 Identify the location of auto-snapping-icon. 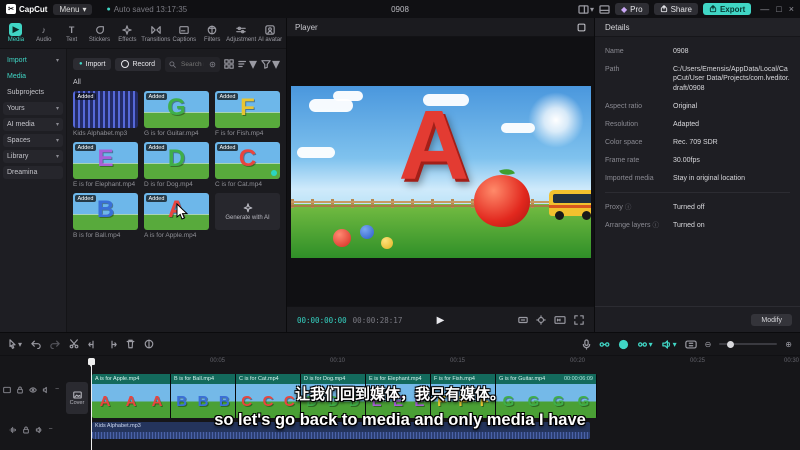
(623, 344).